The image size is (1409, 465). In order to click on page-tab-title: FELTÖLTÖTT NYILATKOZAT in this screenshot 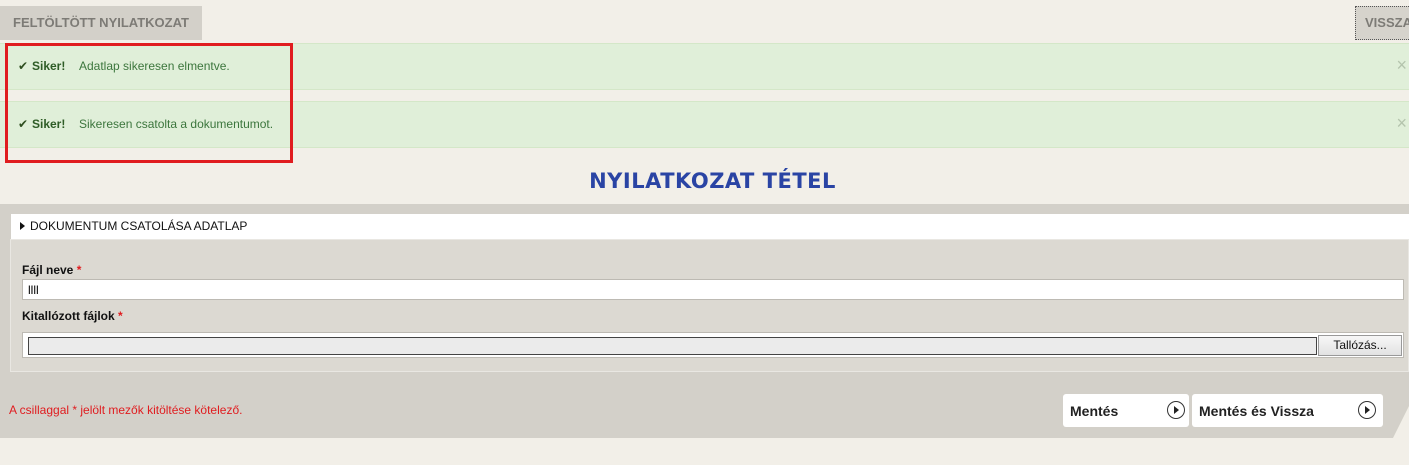, I will do `click(101, 23)`.